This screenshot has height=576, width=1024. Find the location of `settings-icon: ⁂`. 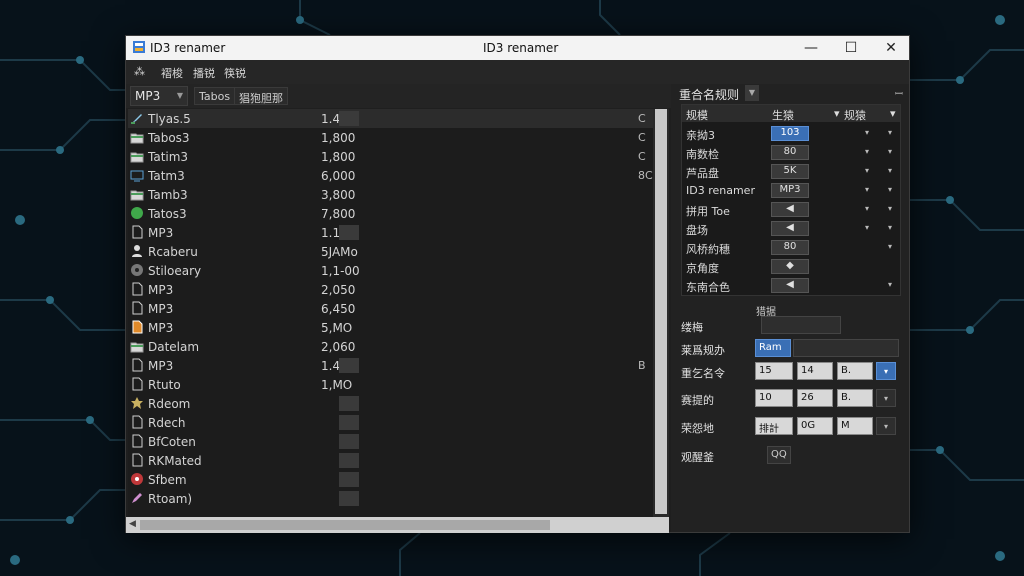

settings-icon: ⁂ is located at coordinates (139, 71).